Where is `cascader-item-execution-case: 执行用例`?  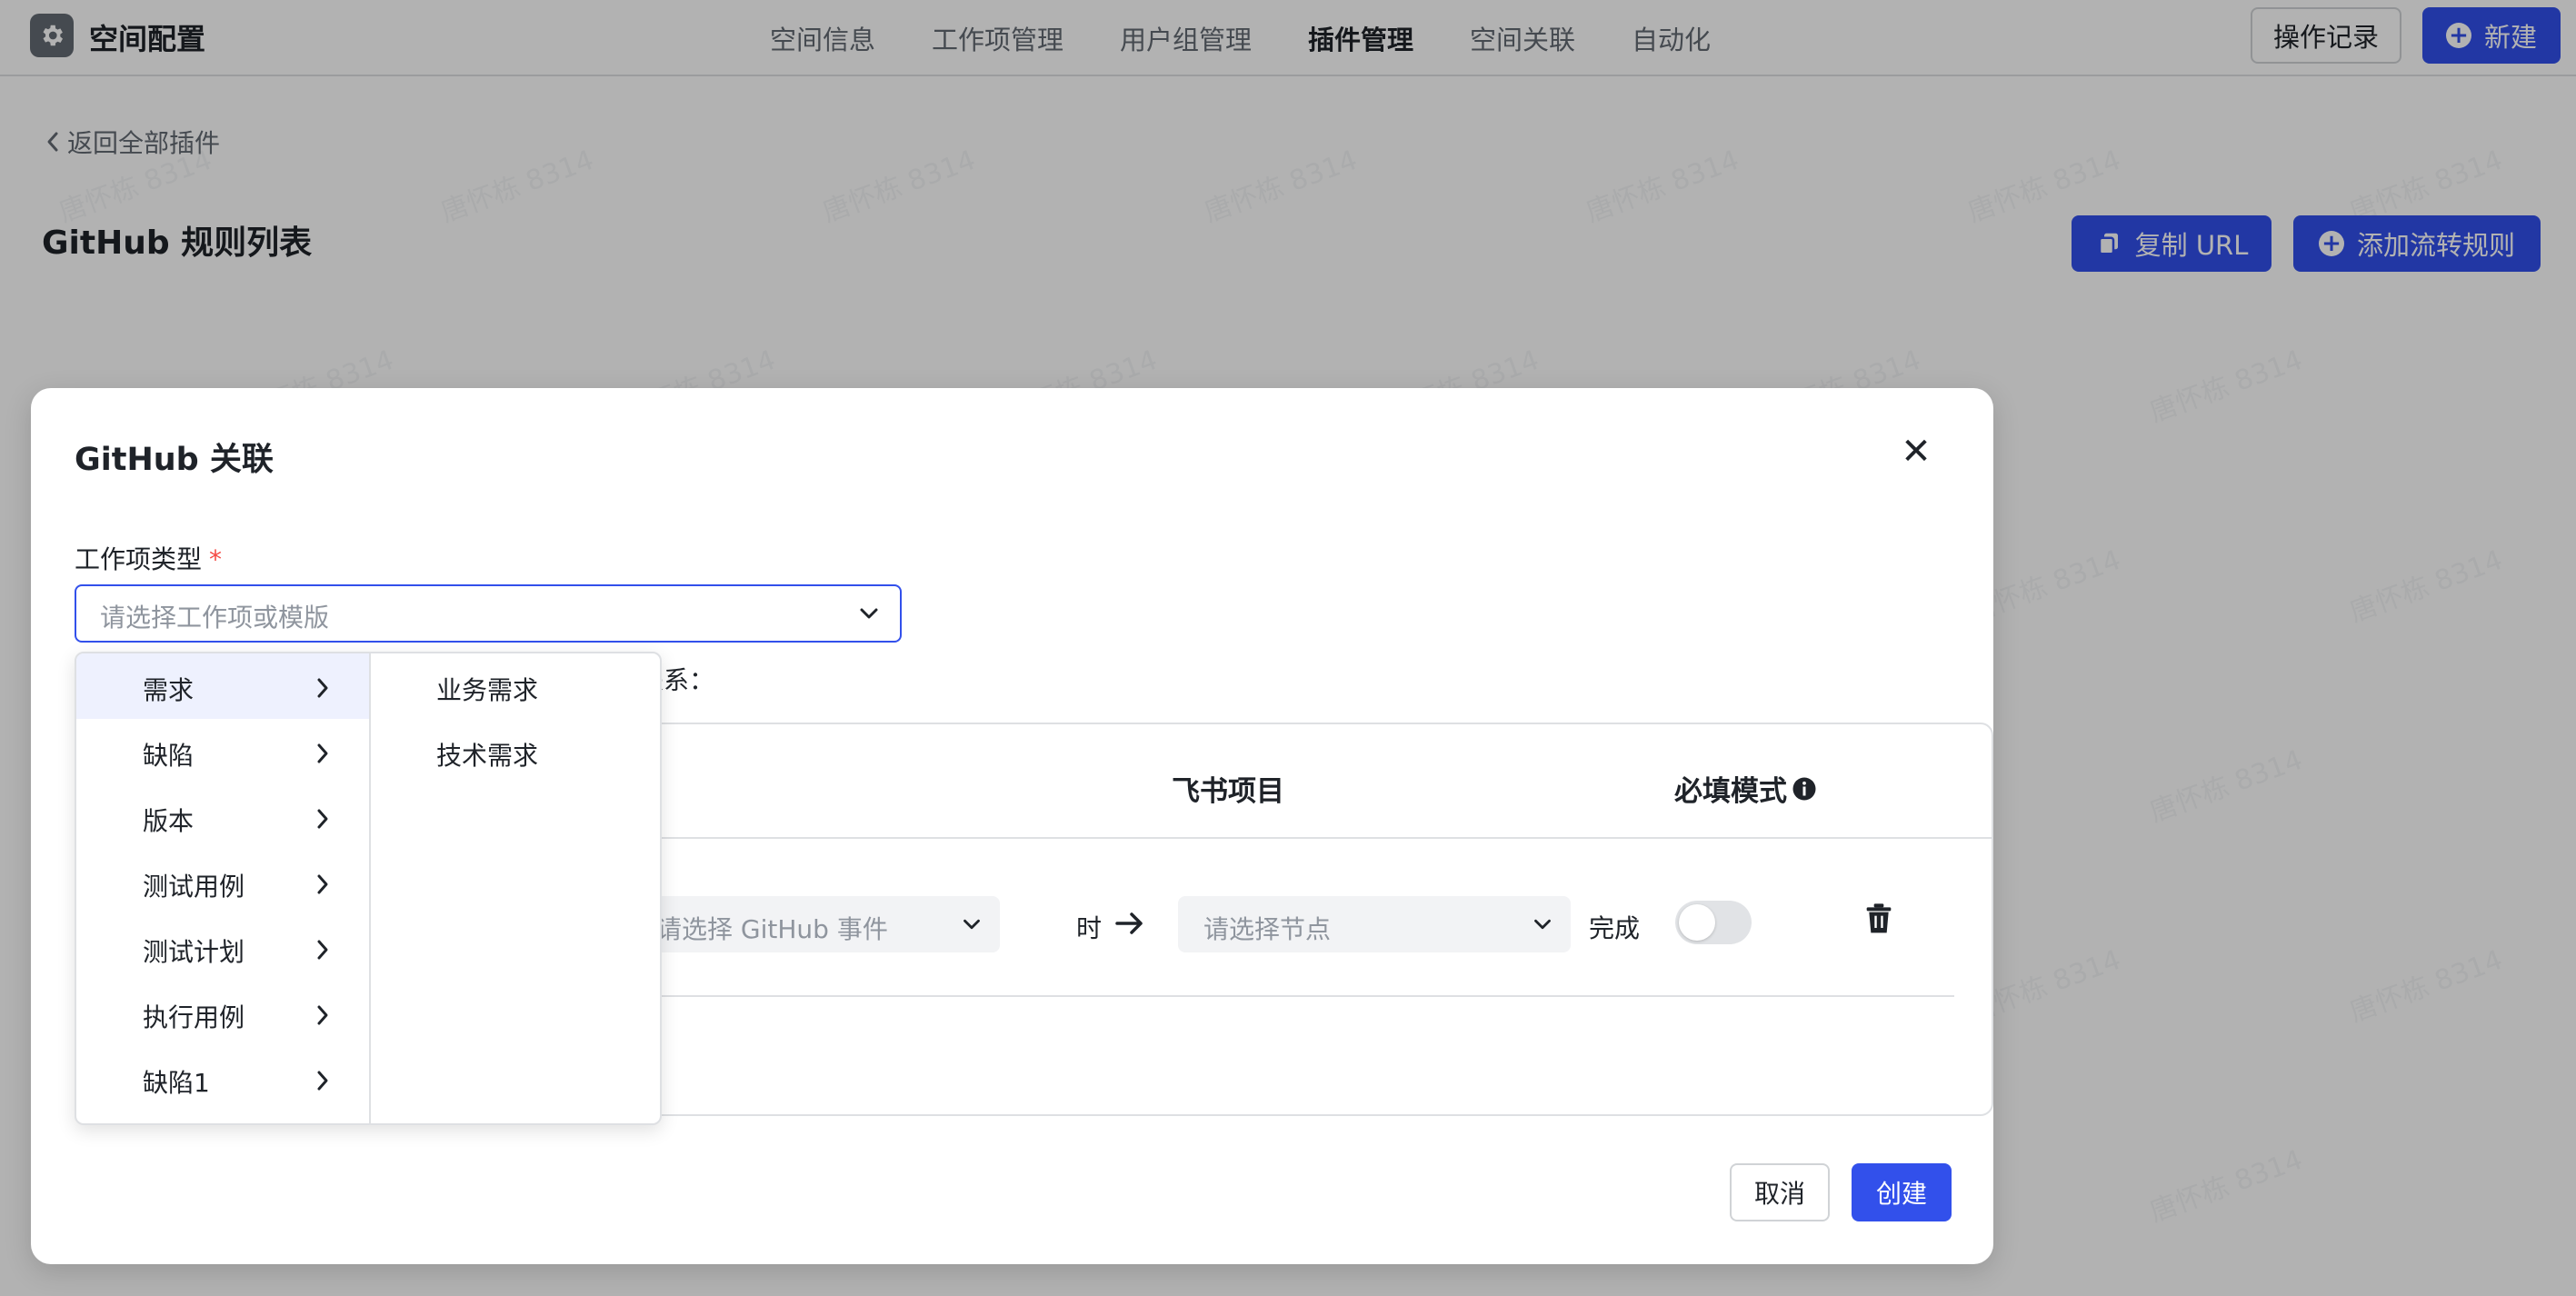 cascader-item-execution-case: 执行用例 is located at coordinates (222, 1013).